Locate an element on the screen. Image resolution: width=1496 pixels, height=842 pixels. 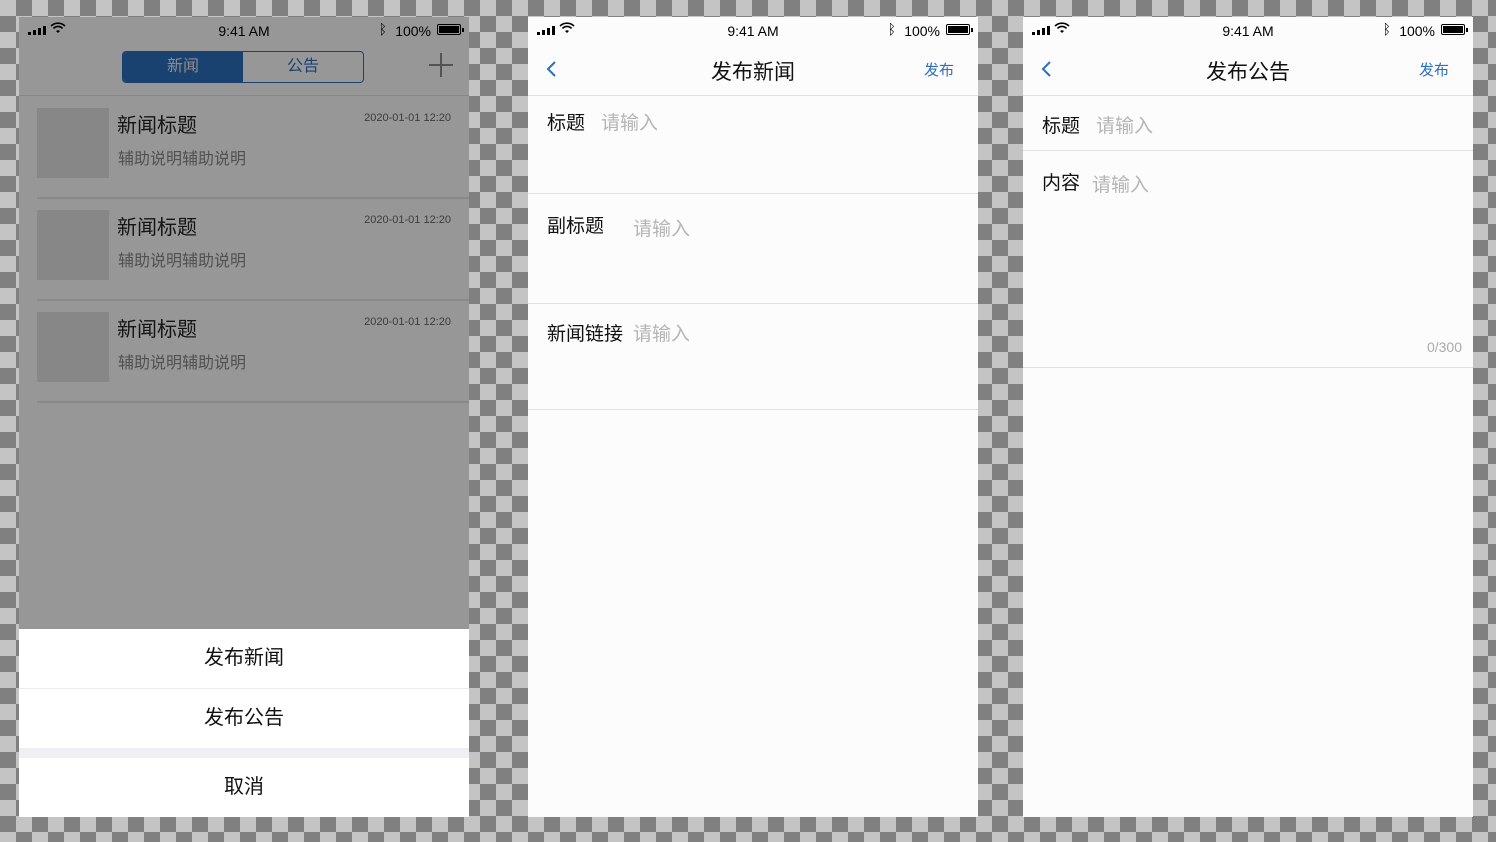
page-title: 发布公告 is located at coordinates (1248, 72).